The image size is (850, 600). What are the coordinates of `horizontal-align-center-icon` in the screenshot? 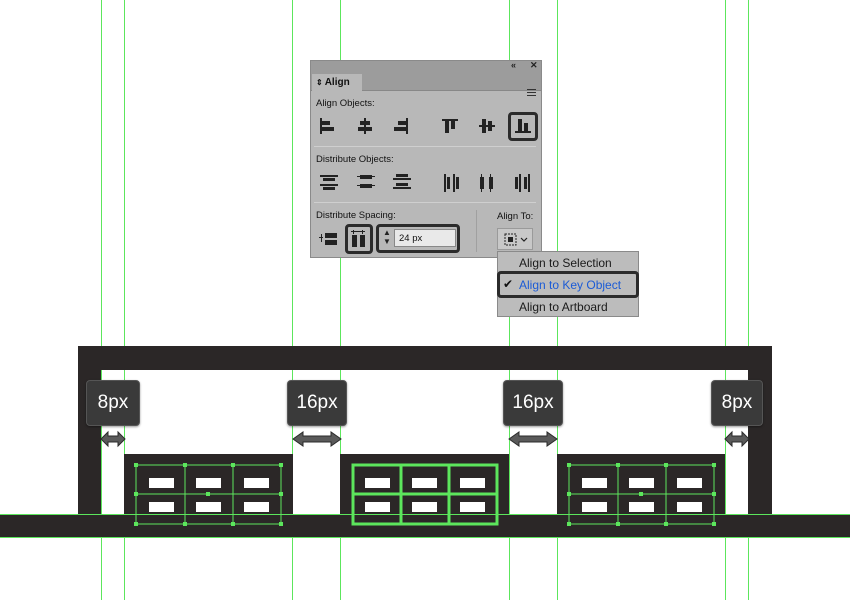 It's located at (365, 126).